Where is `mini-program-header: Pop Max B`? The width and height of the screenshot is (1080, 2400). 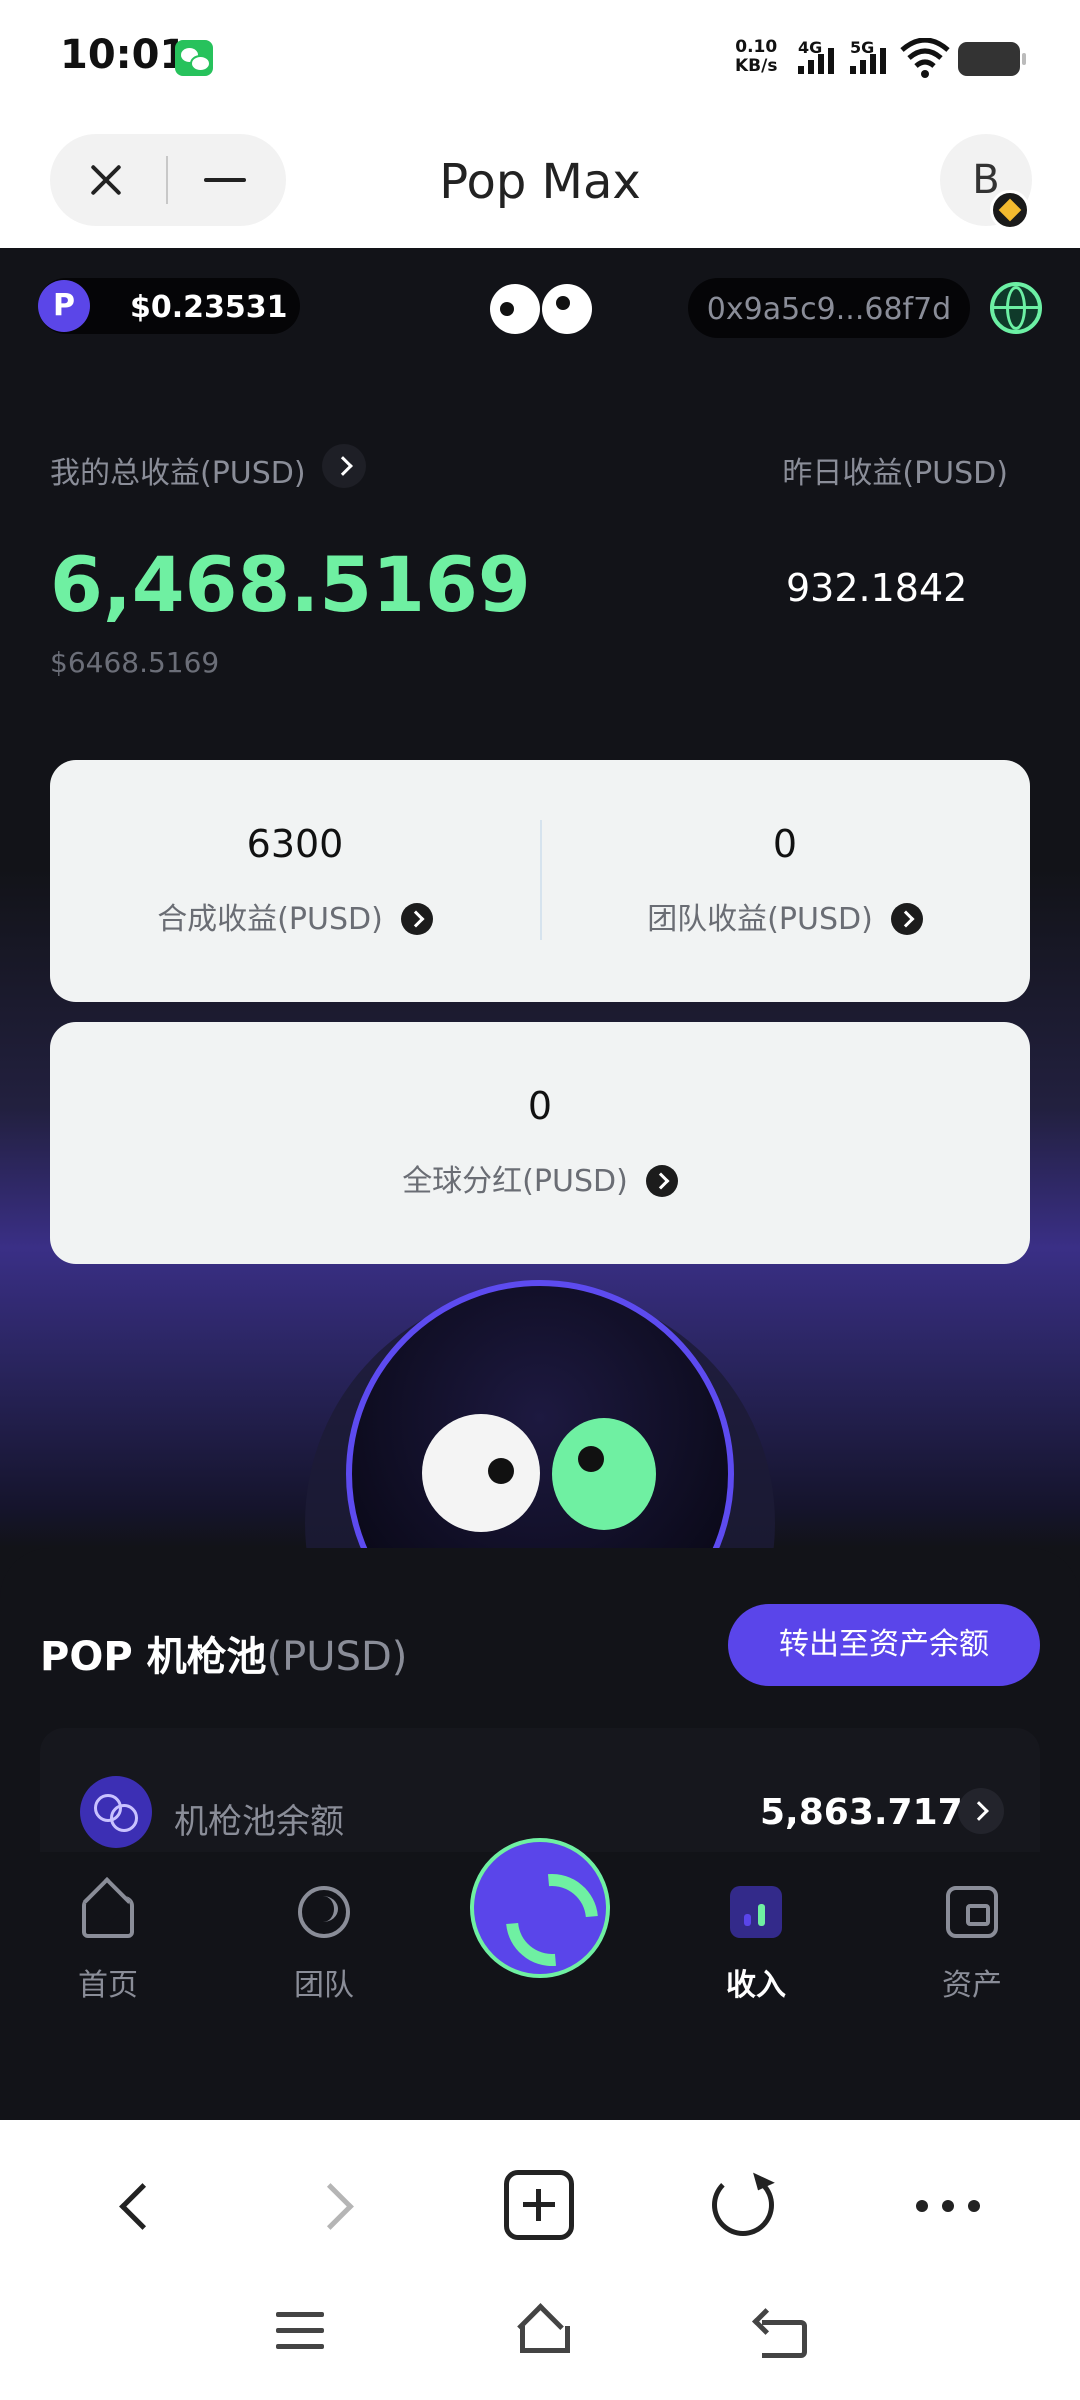
mini-program-header: Pop Max B is located at coordinates (540, 184).